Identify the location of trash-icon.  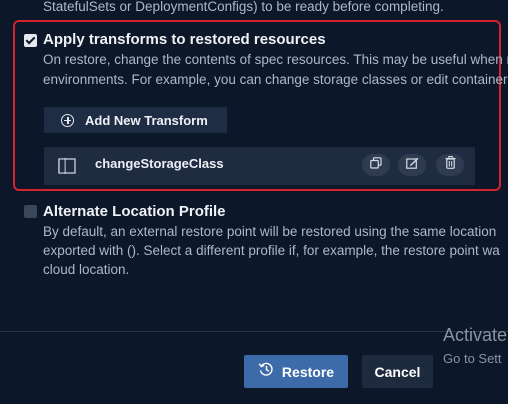
(450, 165).